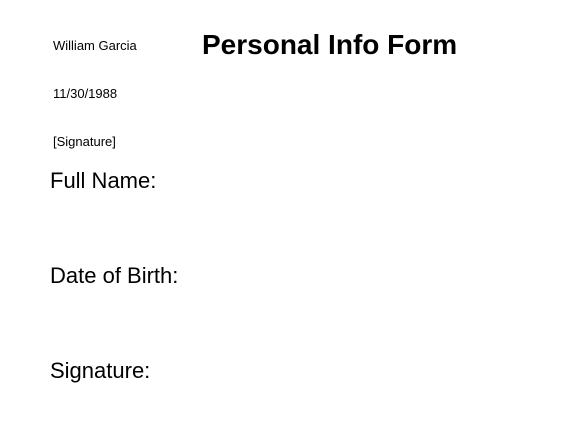 The width and height of the screenshot is (577, 443). Describe the element at coordinates (103, 180) in the screenshot. I see `full-name-label: Full Name:` at that location.